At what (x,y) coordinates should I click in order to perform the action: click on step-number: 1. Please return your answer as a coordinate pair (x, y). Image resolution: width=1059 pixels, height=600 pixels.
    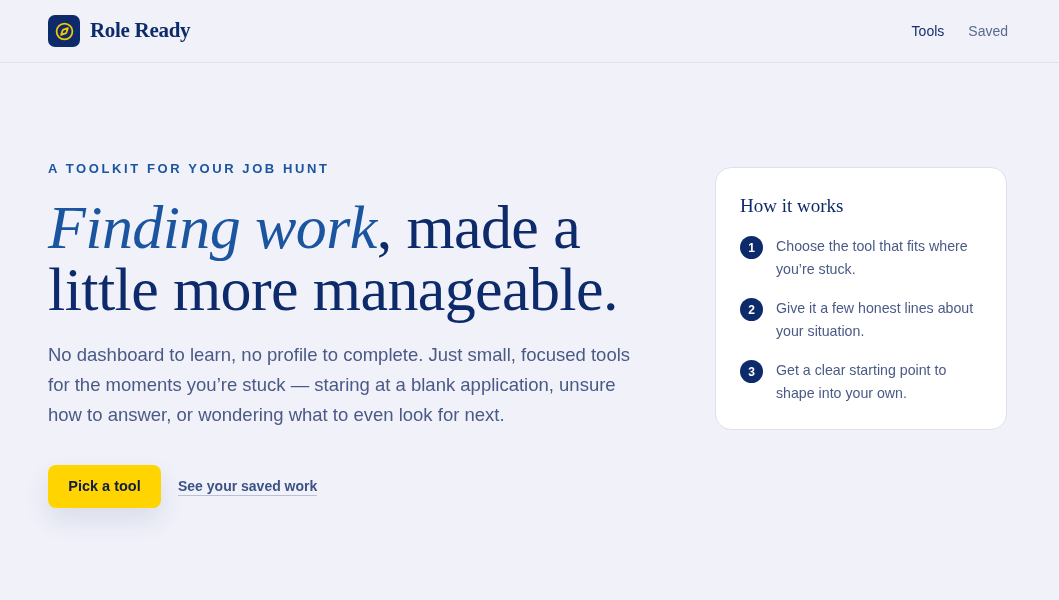
    Looking at the image, I should click on (751, 247).